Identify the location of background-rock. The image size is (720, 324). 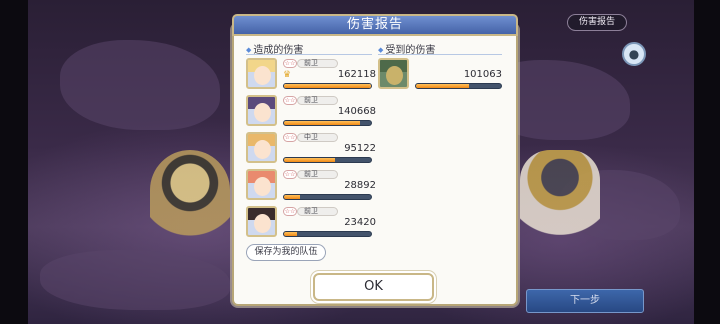
(140, 85).